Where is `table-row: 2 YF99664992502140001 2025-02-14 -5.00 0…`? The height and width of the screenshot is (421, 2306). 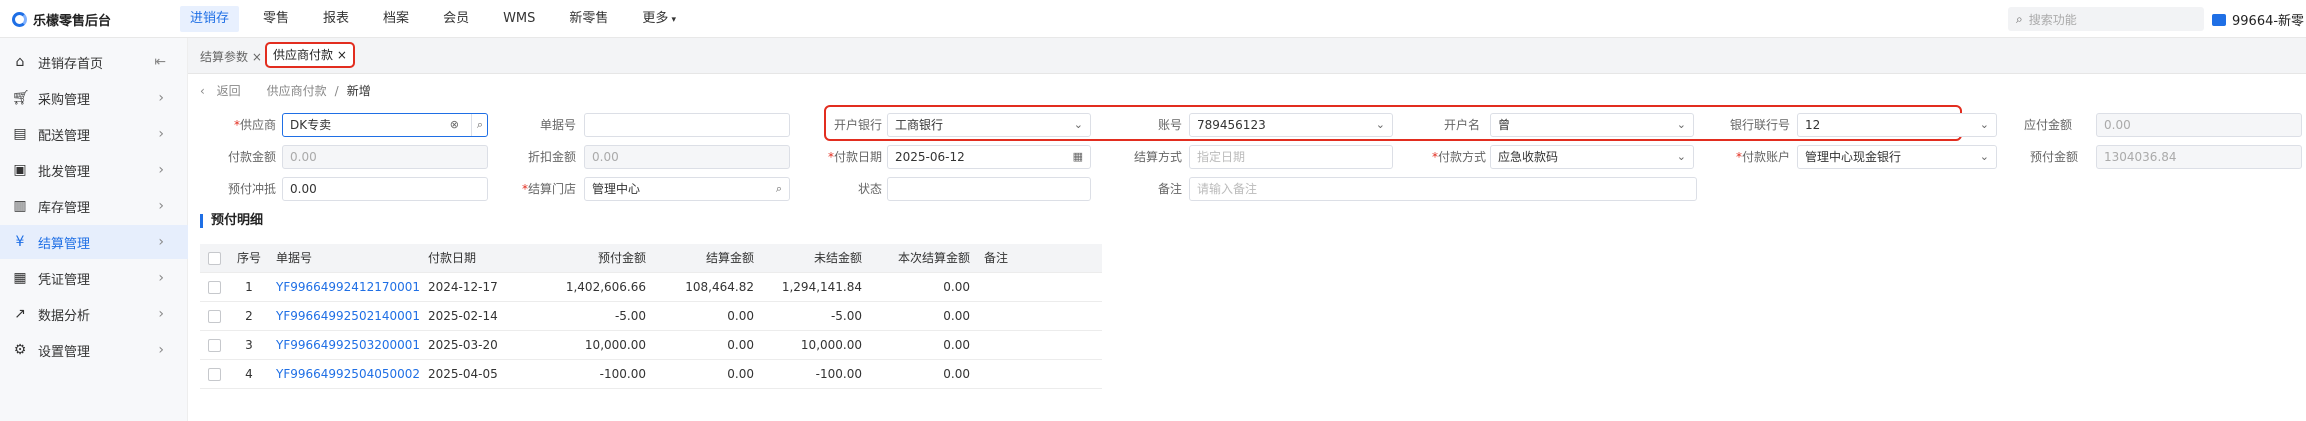
table-row: 2 YF99664992502140001 2025-02-14 -5.00 0… is located at coordinates (651, 316).